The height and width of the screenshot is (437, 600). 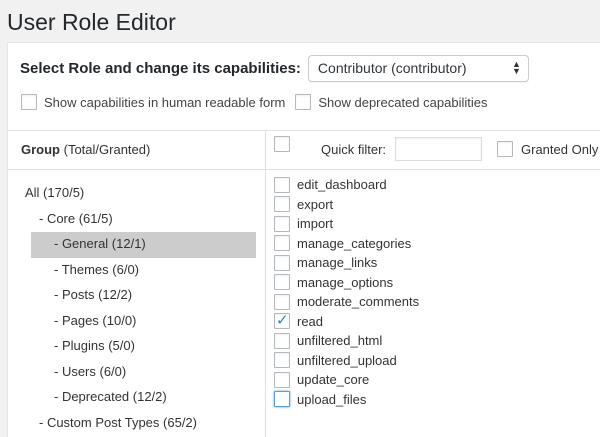 What do you see at coordinates (333, 380) in the screenshot?
I see `capability-label: update_core` at bounding box center [333, 380].